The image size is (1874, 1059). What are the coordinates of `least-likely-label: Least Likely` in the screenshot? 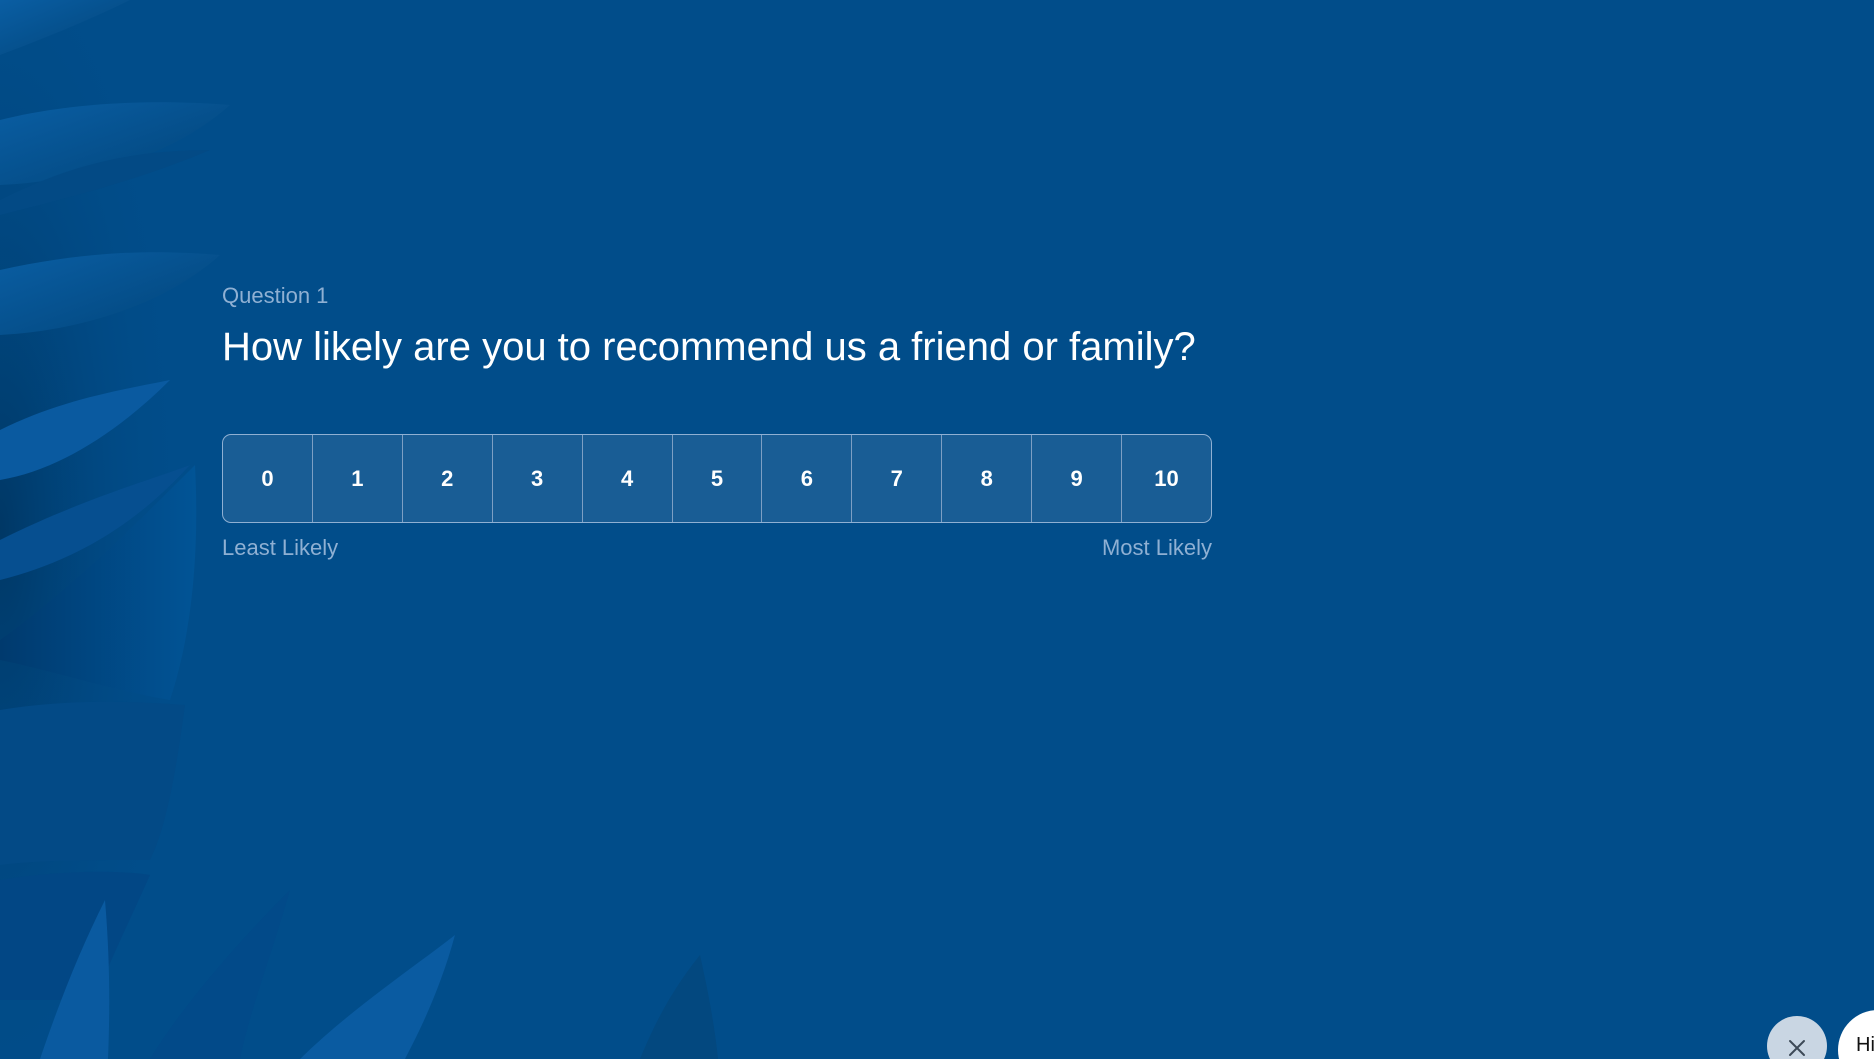 It's located at (280, 547).